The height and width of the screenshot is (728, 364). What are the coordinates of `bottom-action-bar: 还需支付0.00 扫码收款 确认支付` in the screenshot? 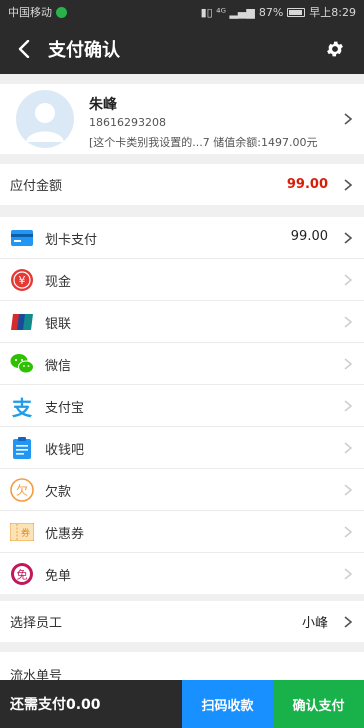 It's located at (182, 704).